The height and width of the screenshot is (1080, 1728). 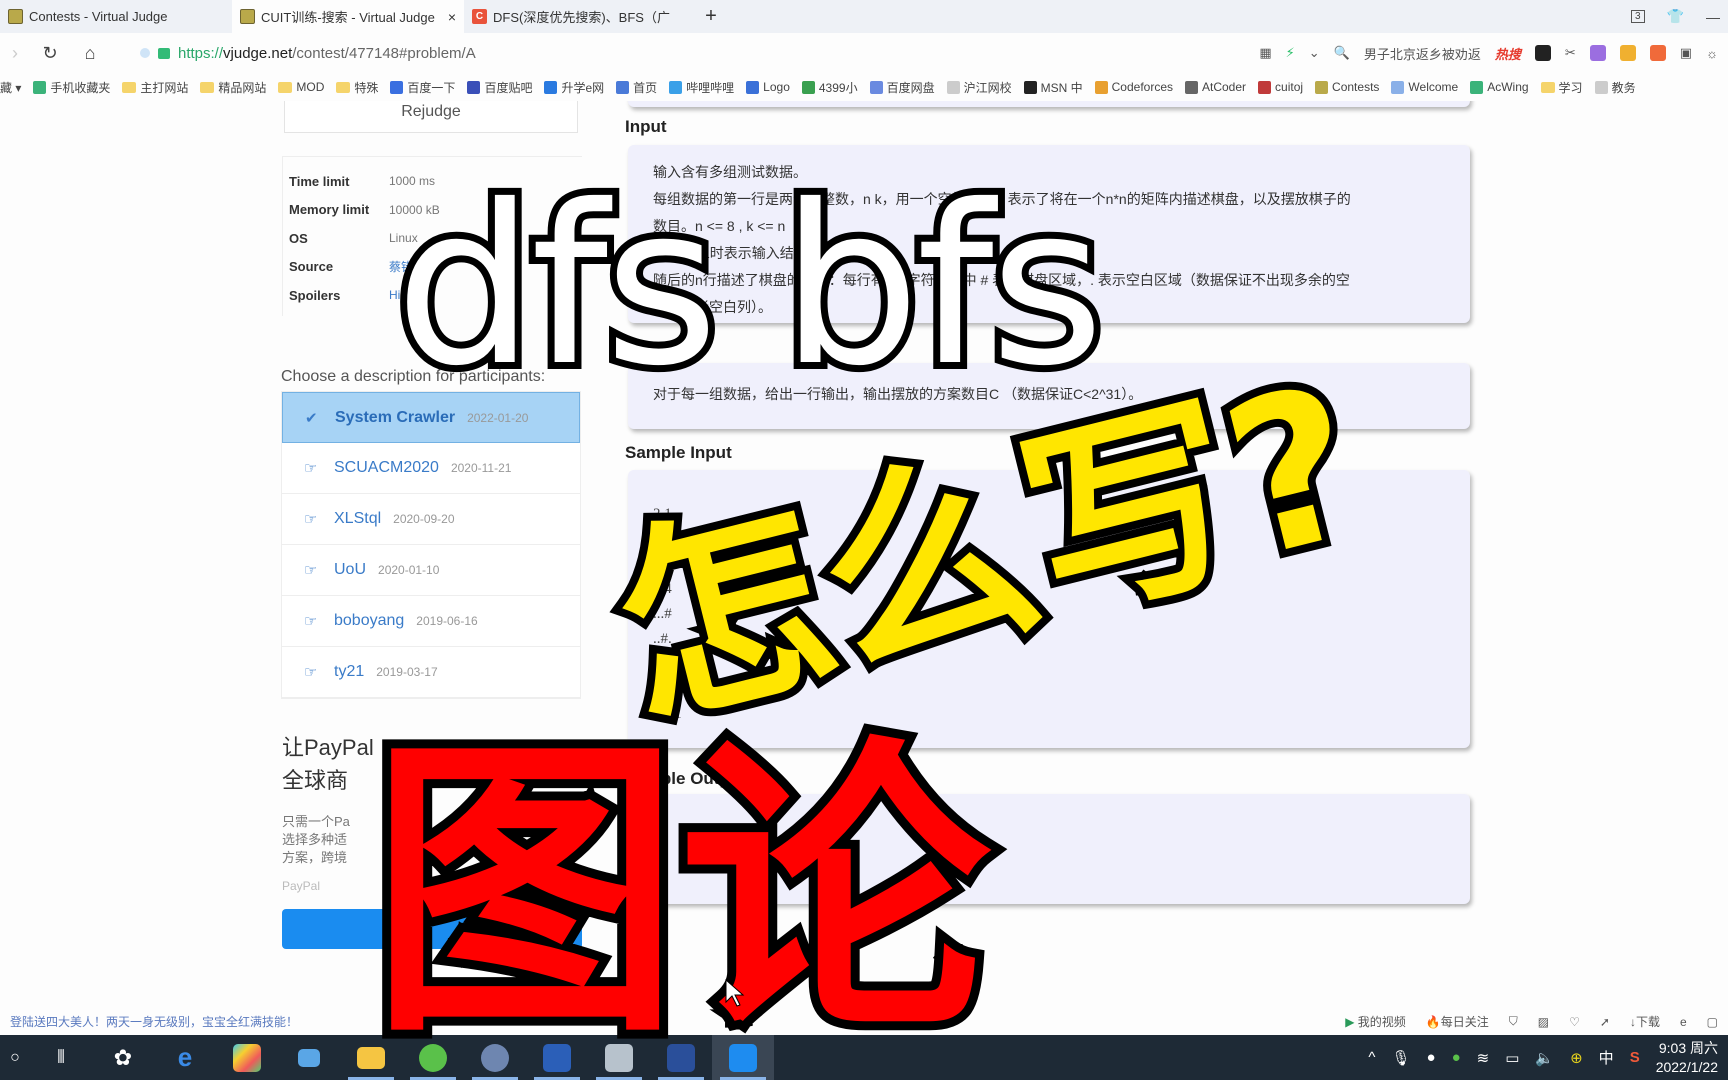 What do you see at coordinates (1280, 87) in the screenshot?
I see `bookmark-item: cuitoj` at bounding box center [1280, 87].